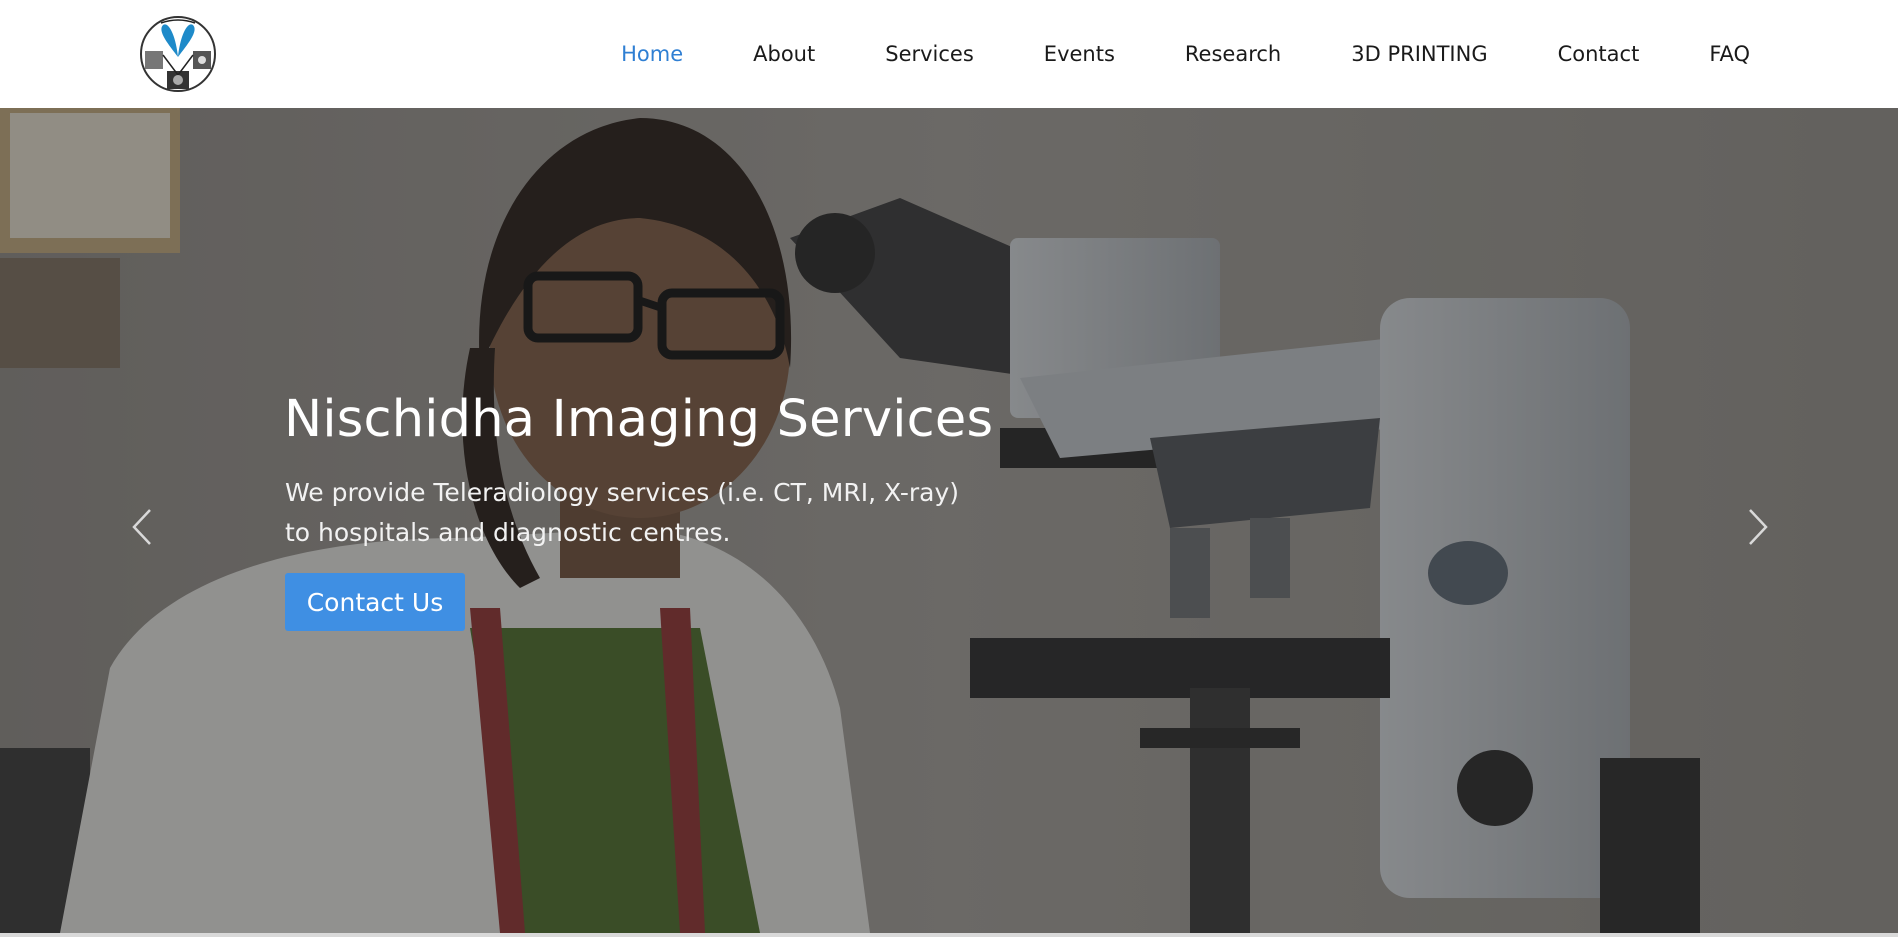  Describe the element at coordinates (784, 54) in the screenshot. I see `nav-about: About` at that location.